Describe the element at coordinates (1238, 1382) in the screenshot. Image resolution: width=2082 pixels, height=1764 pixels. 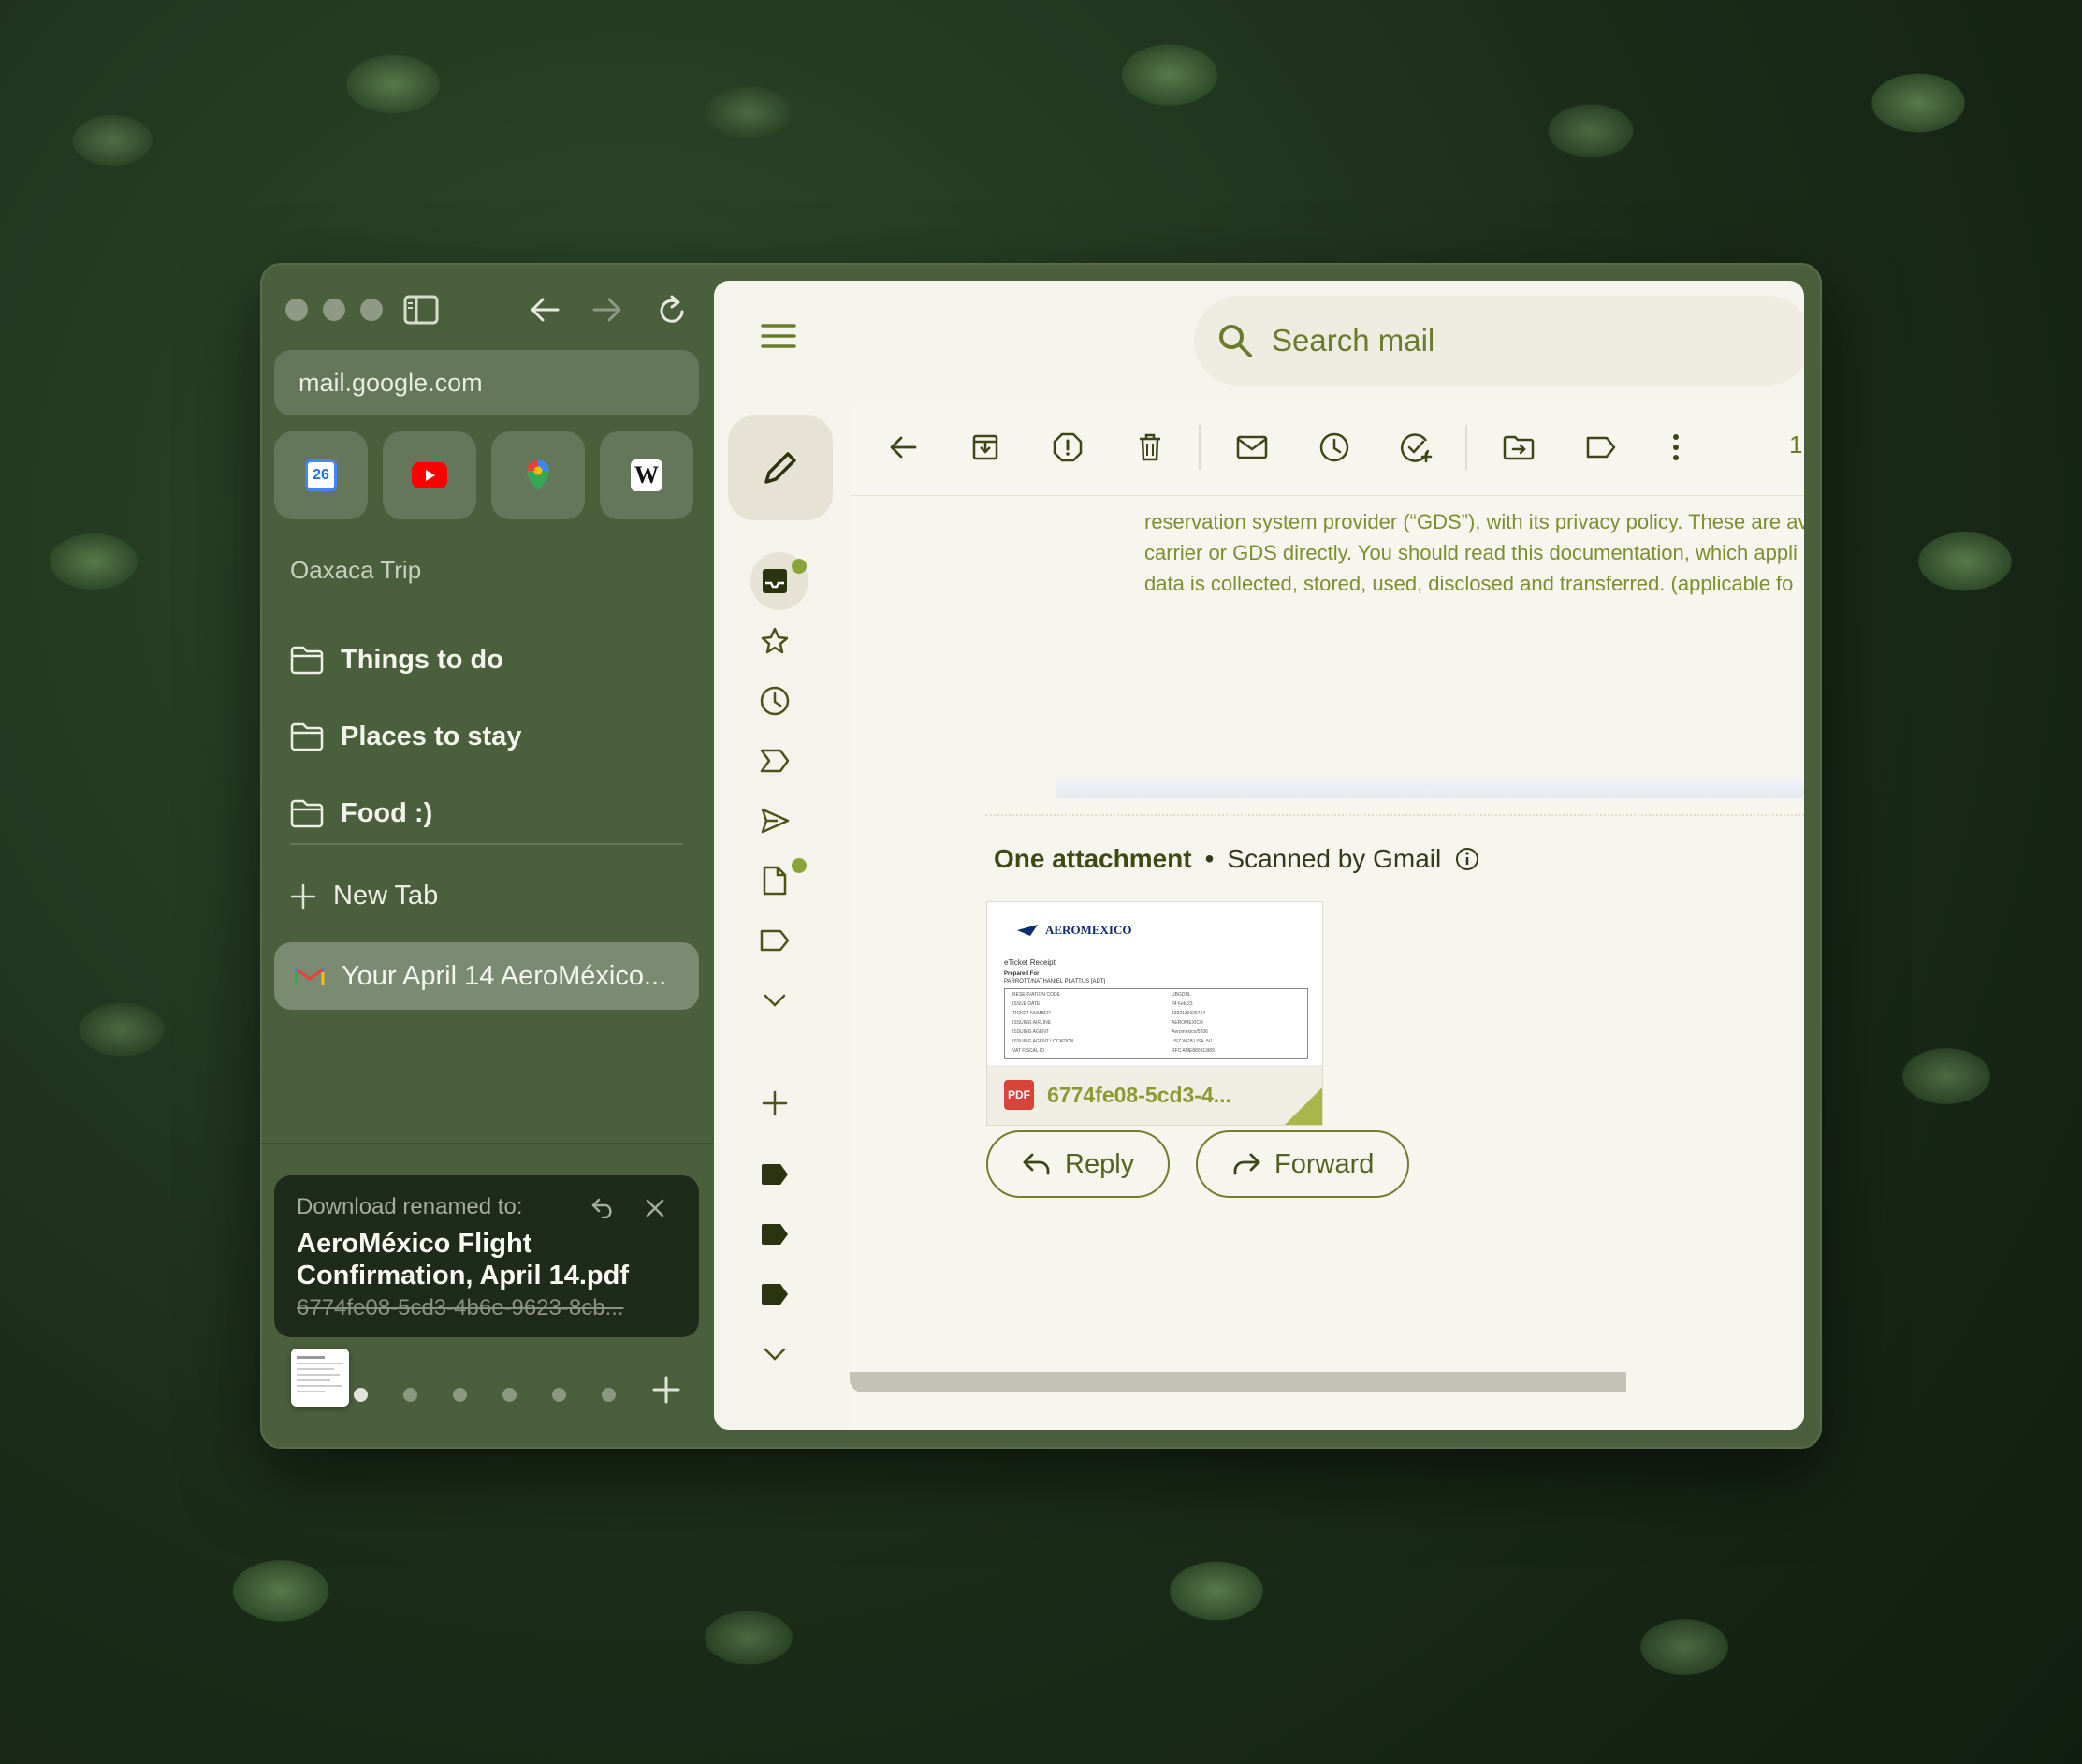
I see `horizontal-scrollbar` at that location.